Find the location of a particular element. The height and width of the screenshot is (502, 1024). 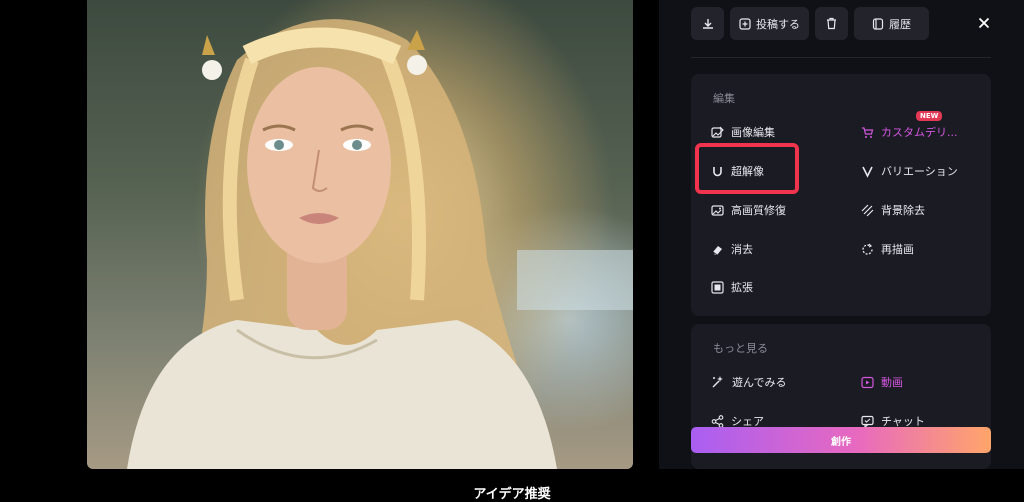

redraw-item: 再描画 is located at coordinates (887, 249).